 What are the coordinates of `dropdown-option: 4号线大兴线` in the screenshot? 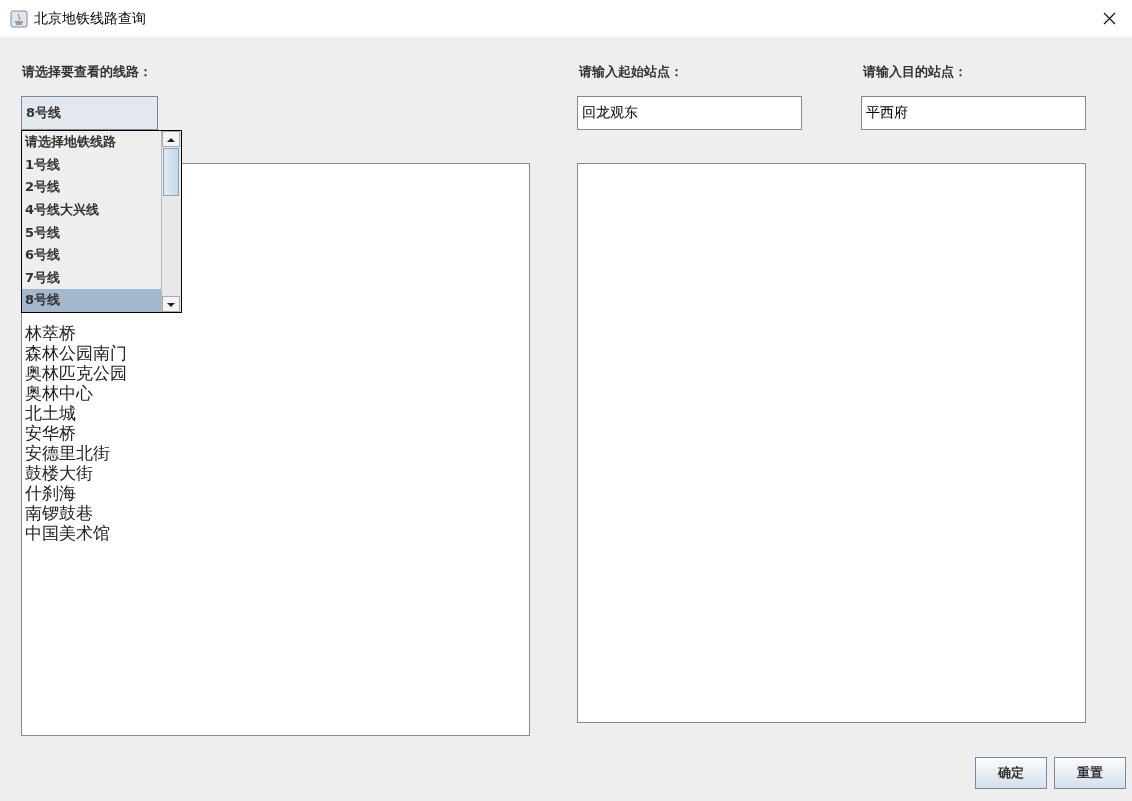 It's located at (91, 210).